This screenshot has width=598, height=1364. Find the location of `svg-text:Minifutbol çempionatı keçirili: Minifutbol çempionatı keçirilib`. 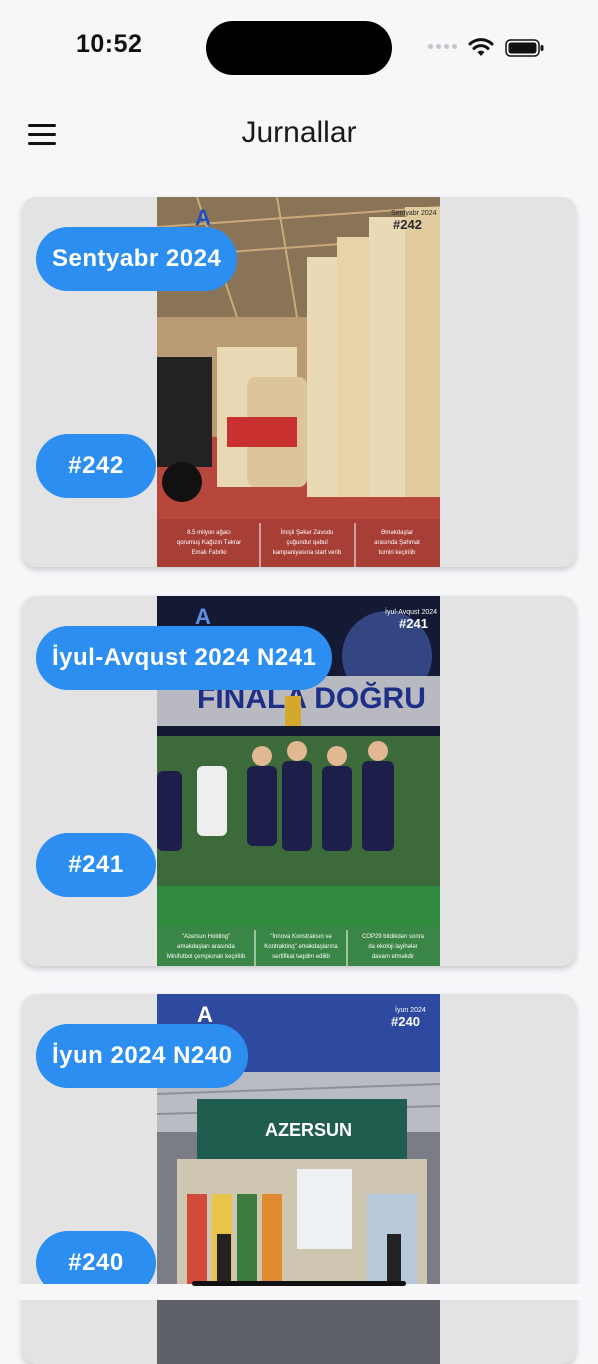

svg-text:Minifutbol çempionatı keçirili: Minifutbol çempionatı keçirilib is located at coordinates (206, 957).